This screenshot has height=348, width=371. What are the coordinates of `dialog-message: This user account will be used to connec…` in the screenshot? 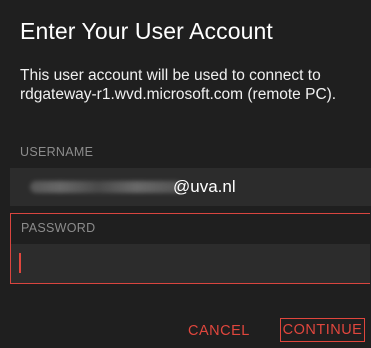 It's located at (178, 85).